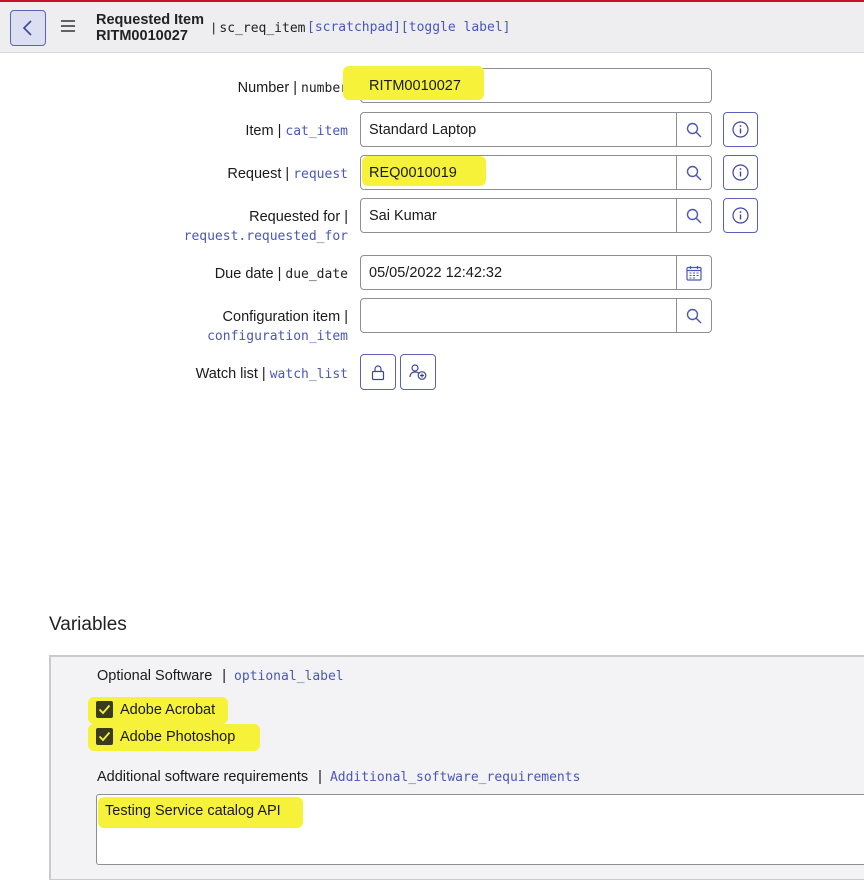  I want to click on add-user-icon, so click(418, 372).